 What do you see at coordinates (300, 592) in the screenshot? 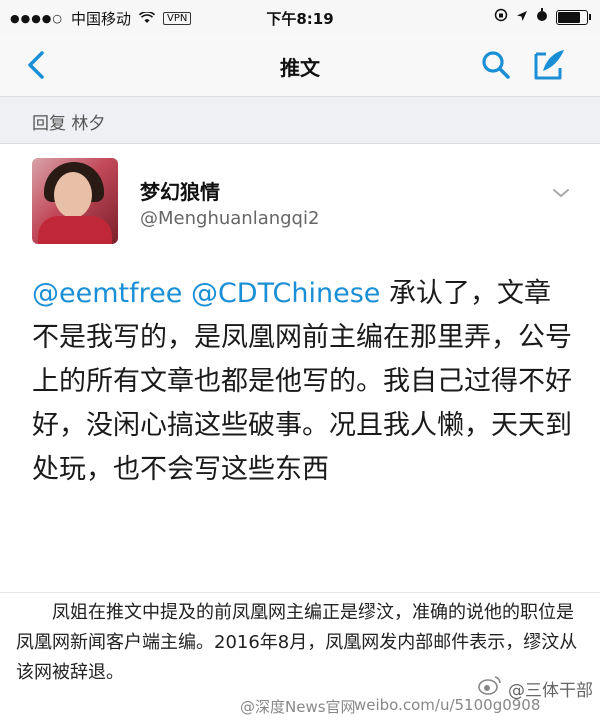
I see `divider` at bounding box center [300, 592].